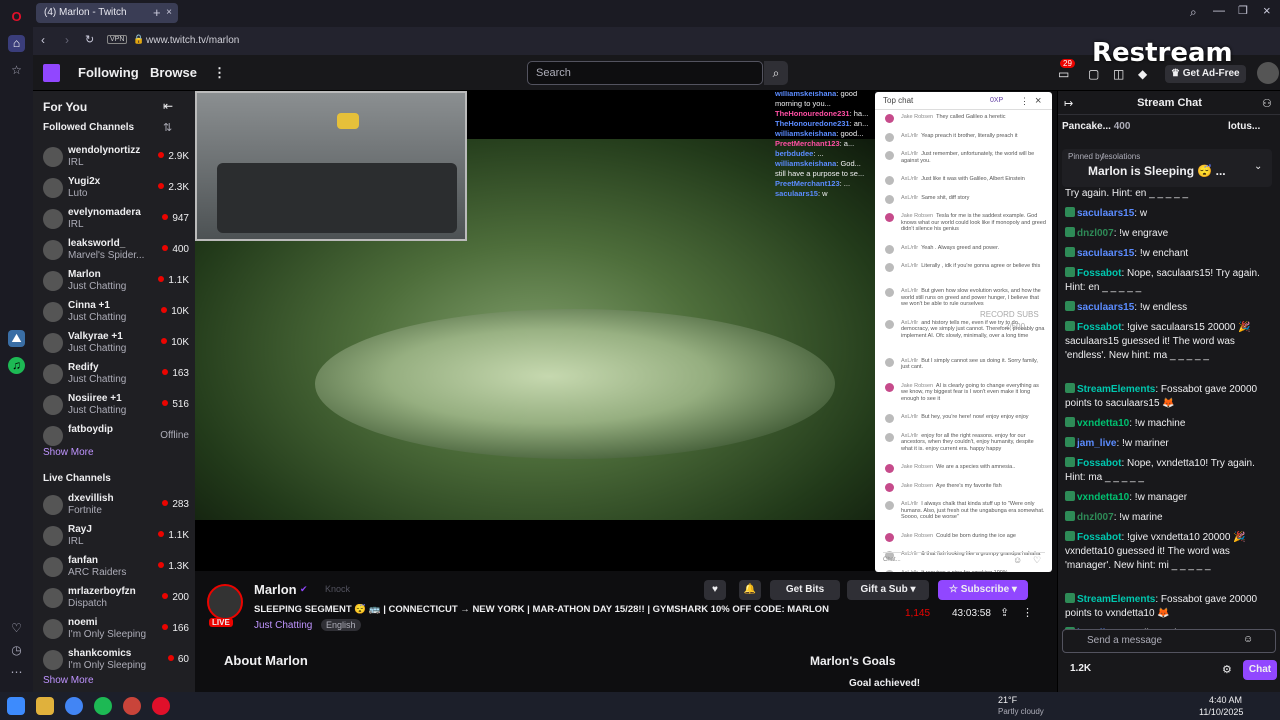 The image size is (1280, 720). I want to click on more-icon: ⋯, so click(16, 672).